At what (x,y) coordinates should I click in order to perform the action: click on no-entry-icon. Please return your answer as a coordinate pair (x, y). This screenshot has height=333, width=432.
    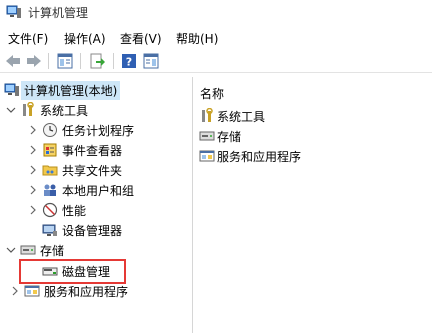
    Looking at the image, I should click on (50, 210).